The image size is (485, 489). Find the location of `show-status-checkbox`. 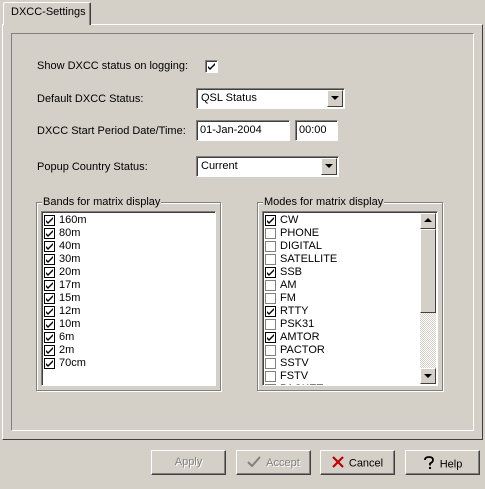

show-status-checkbox is located at coordinates (211, 66).